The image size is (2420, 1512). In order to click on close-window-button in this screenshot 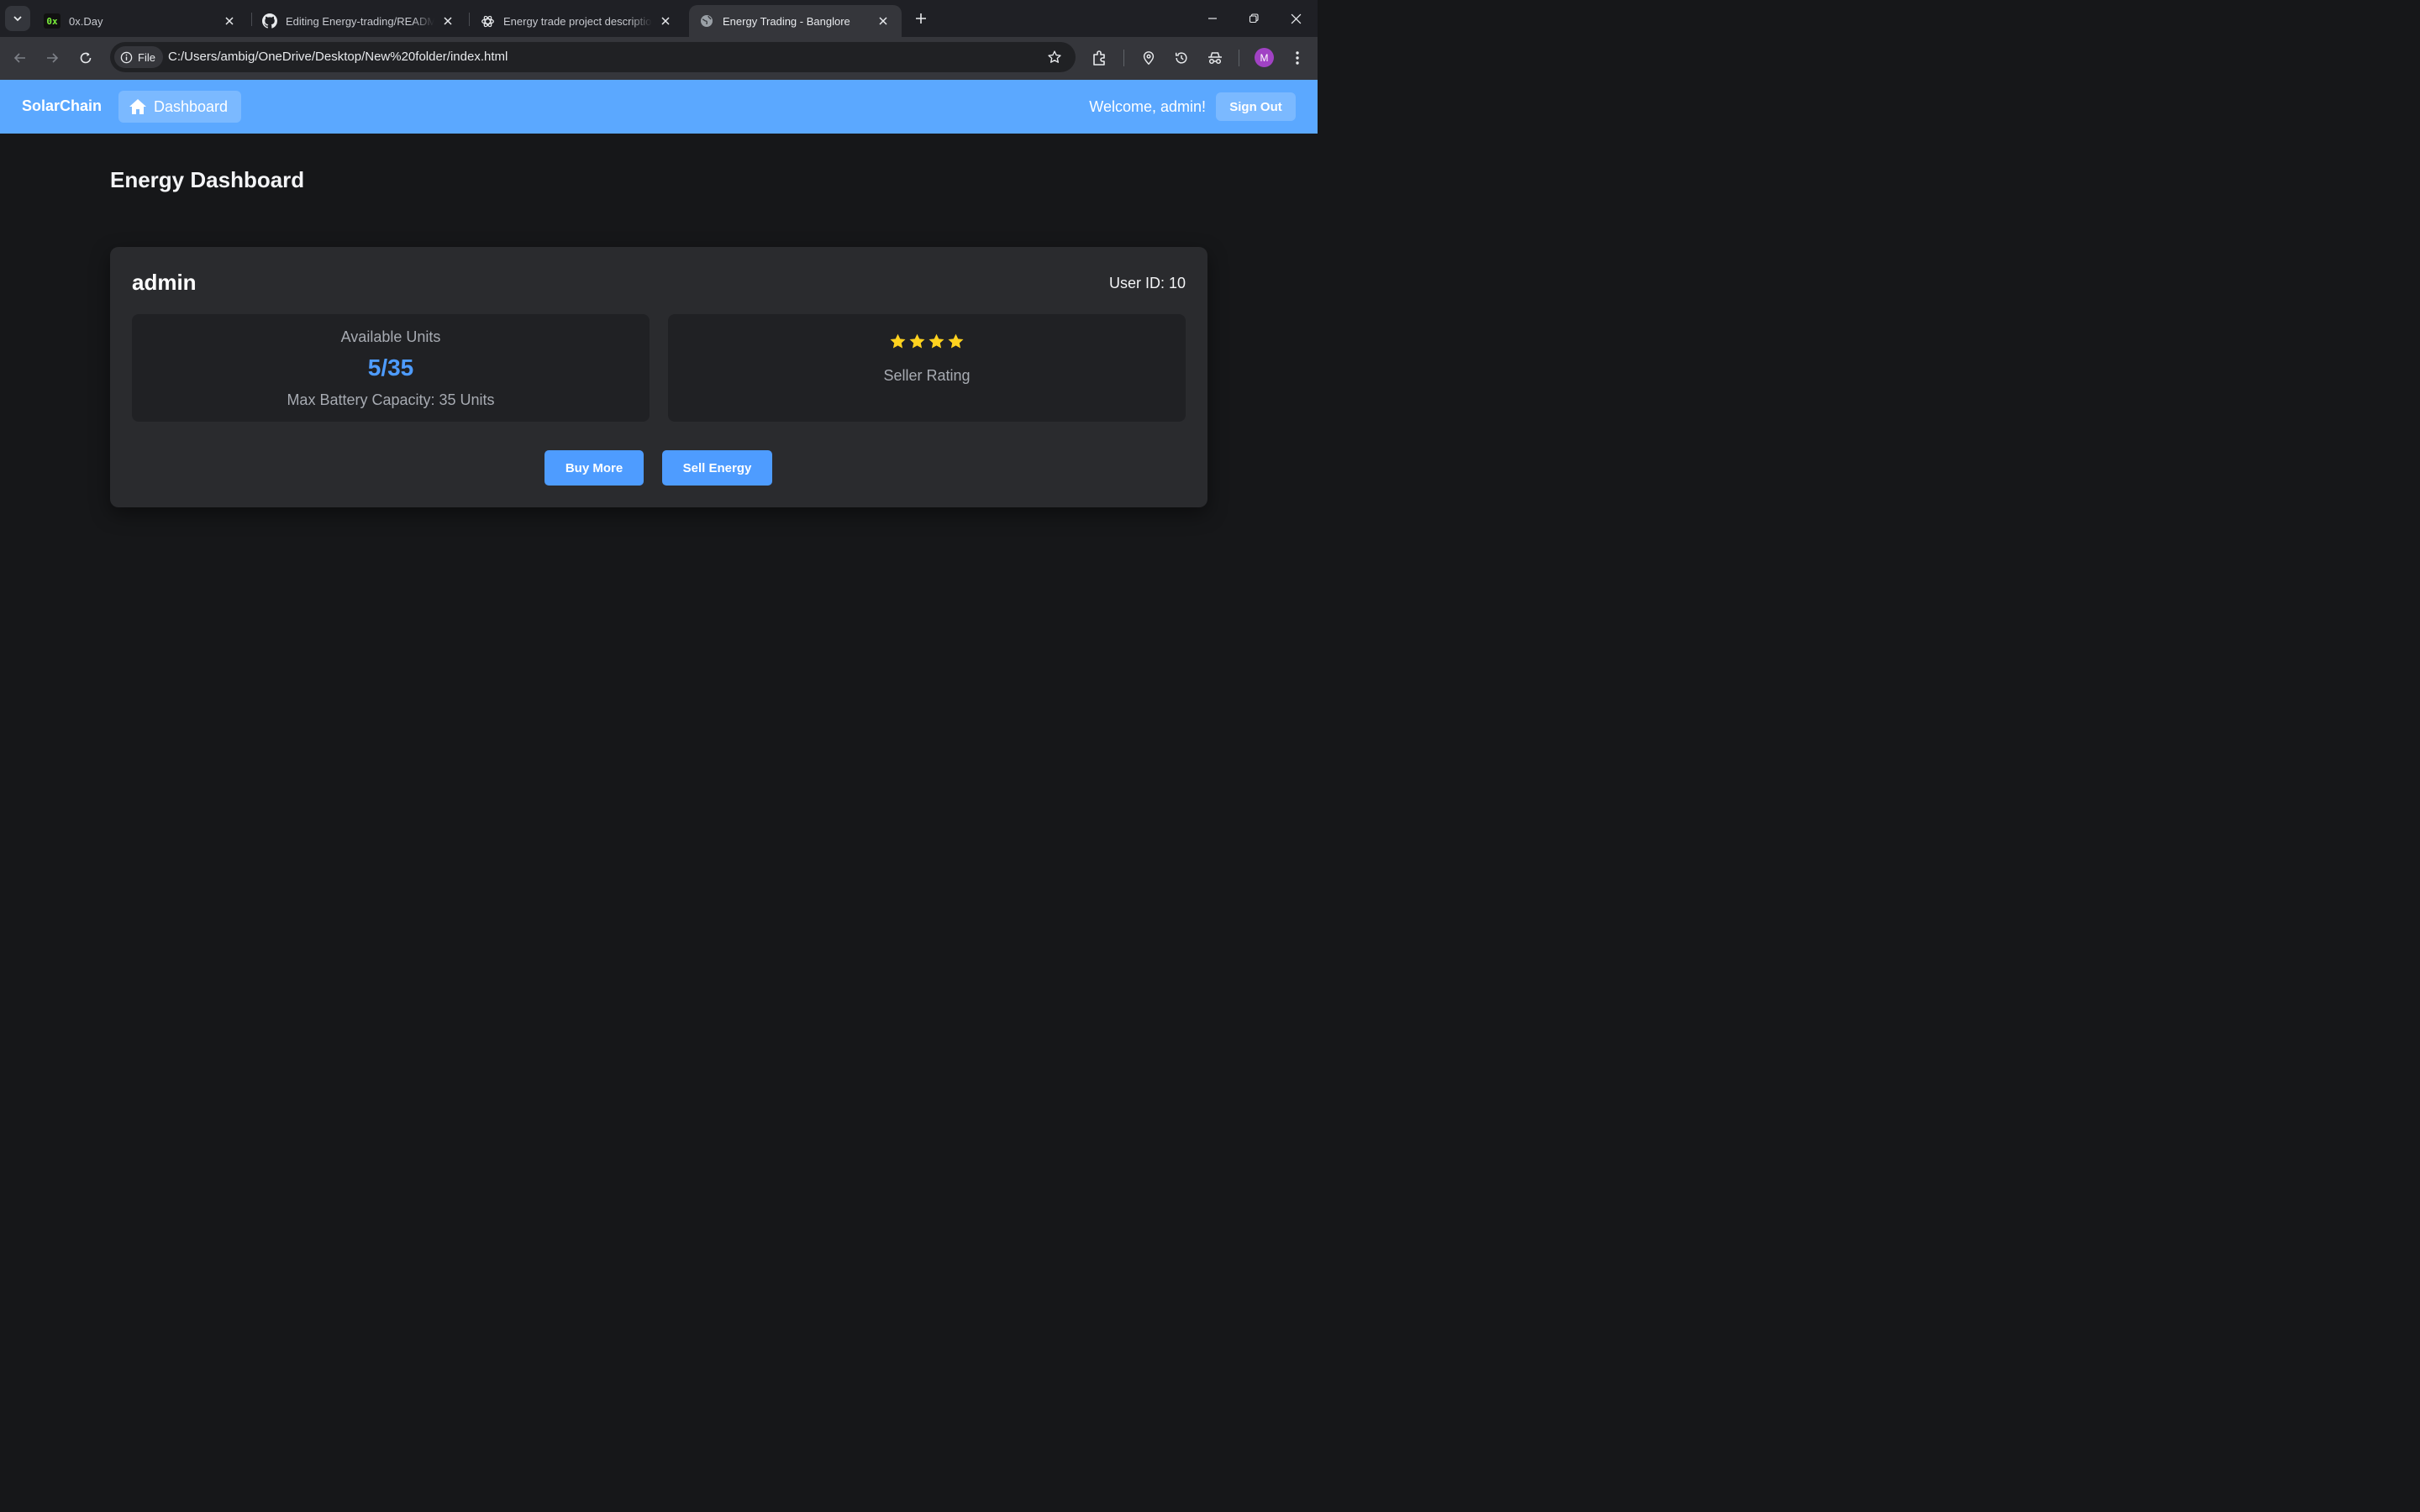, I will do `click(1296, 18)`.